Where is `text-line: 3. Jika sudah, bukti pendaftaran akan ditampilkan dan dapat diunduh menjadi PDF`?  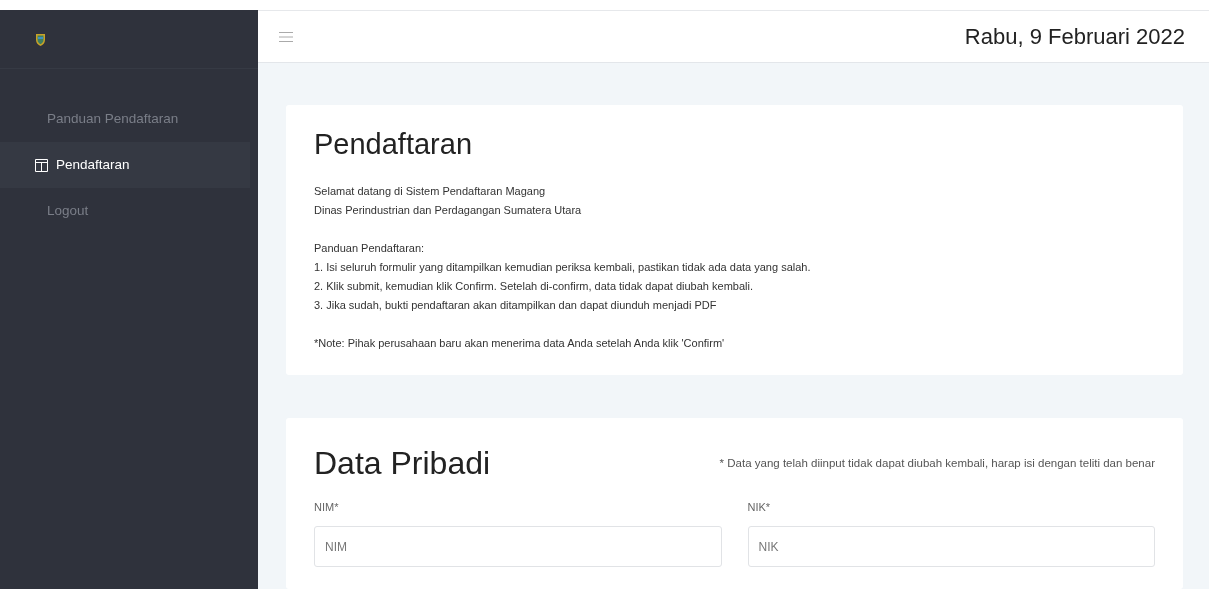
text-line: 3. Jika sudah, bukti pendaftaran akan ditampilkan dan dapat diunduh menjadi PDF is located at coordinates (516, 306).